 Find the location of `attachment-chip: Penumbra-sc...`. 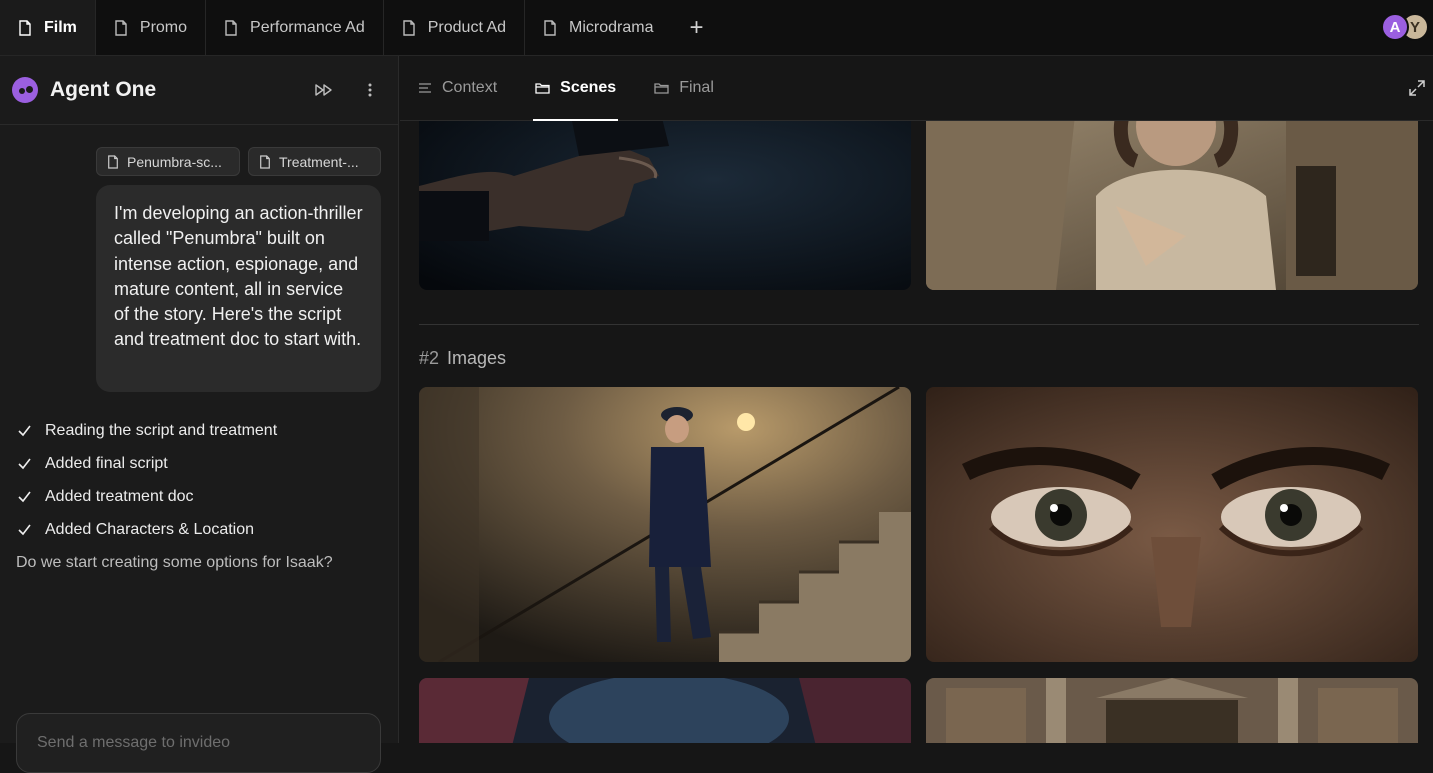

attachment-chip: Penumbra-sc... is located at coordinates (168, 161).